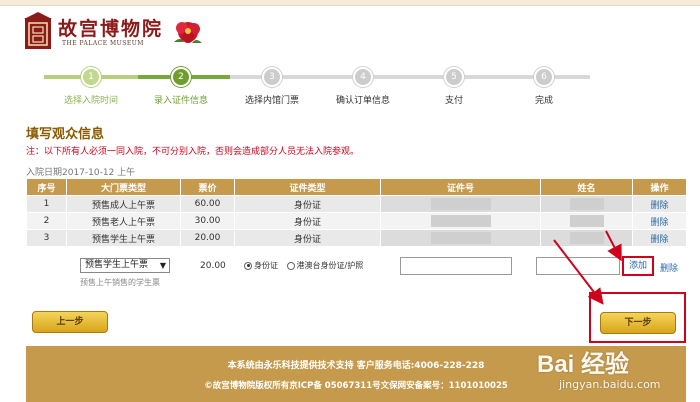 The image size is (700, 402). Describe the element at coordinates (544, 77) in the screenshot. I see `step-number: 6` at that location.